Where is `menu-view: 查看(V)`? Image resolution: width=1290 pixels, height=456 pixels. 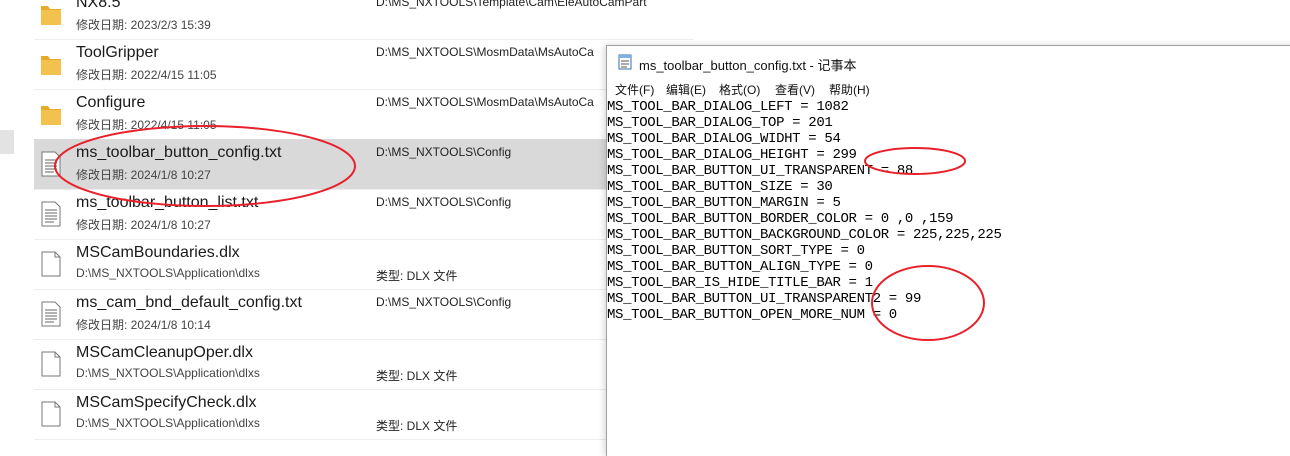
menu-view: 查看(V) is located at coordinates (795, 89).